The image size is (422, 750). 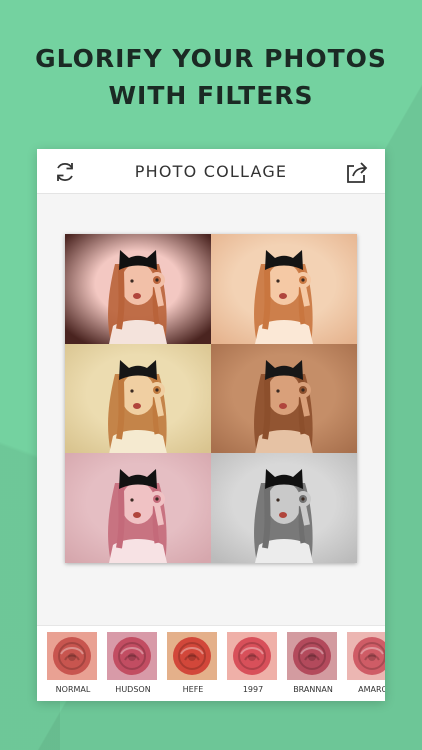 I want to click on filter-option-1997: 1997, so click(x=253, y=664).